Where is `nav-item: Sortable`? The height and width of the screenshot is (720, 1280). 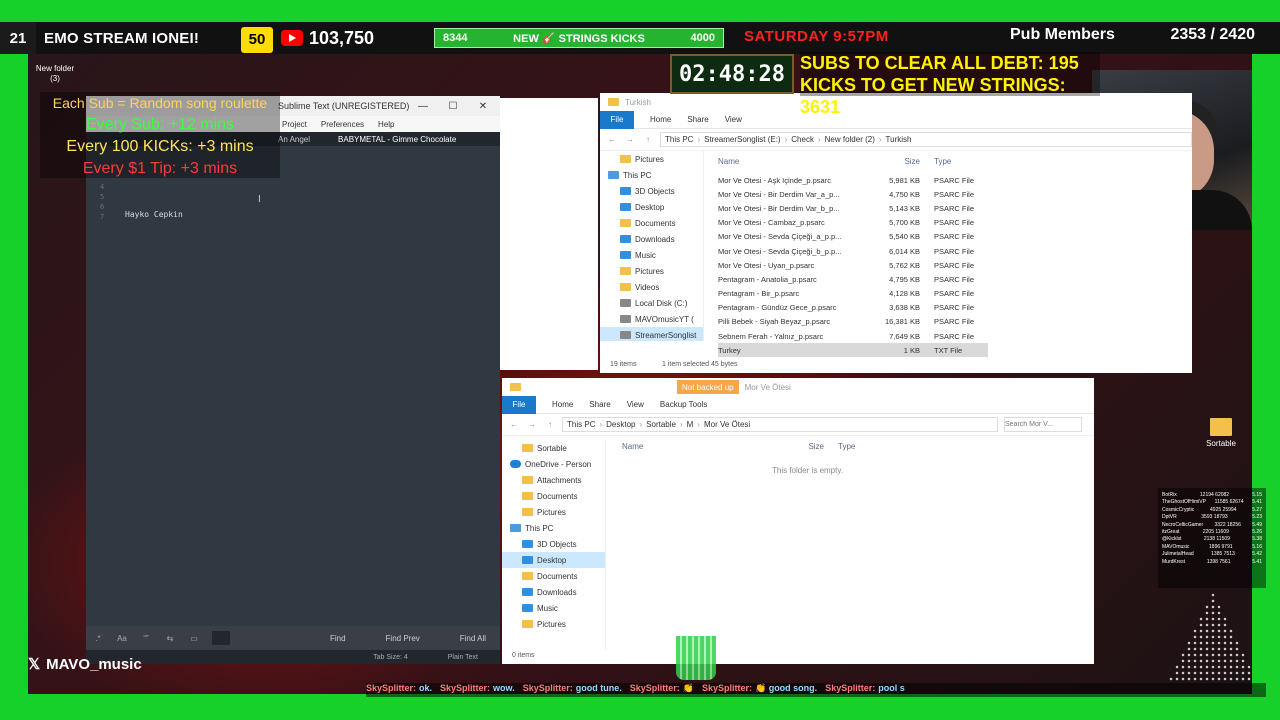
nav-item: Sortable is located at coordinates (553, 448).